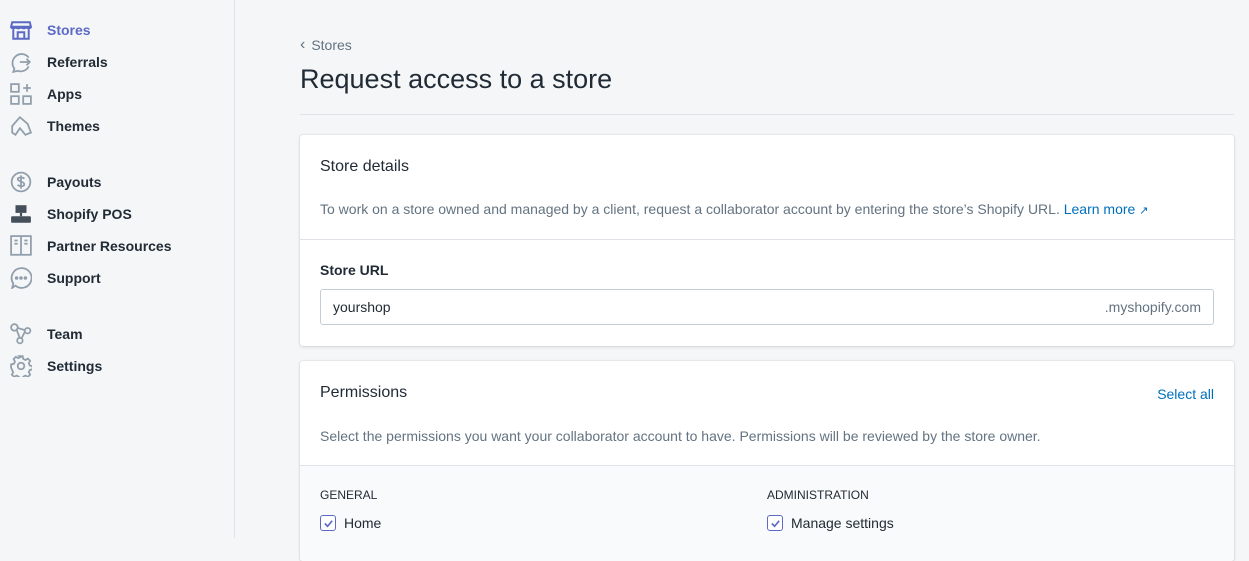  What do you see at coordinates (456, 79) in the screenshot?
I see `page-title: Request access to a store` at bounding box center [456, 79].